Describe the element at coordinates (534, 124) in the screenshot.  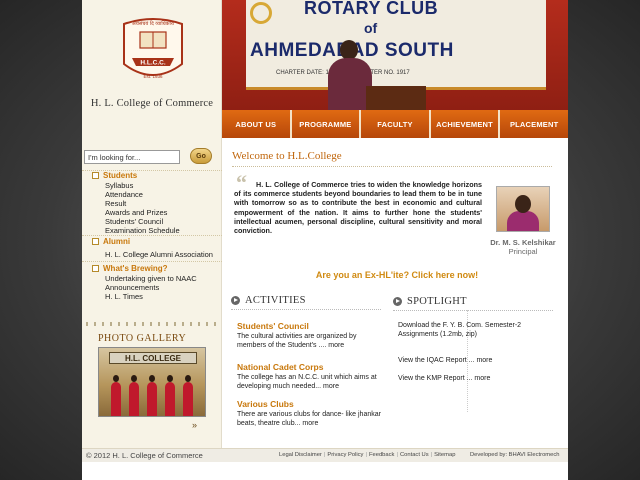
I see `nav-placement: PLACEMENT` at that location.